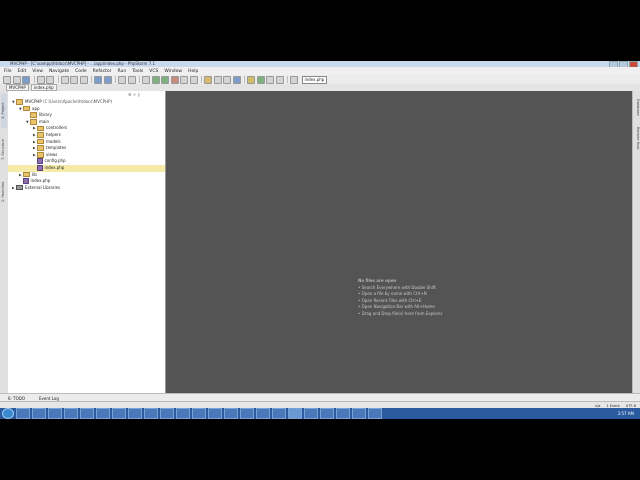 This screenshot has height=480, width=640. What do you see at coordinates (17, 87) in the screenshot?
I see `breadcrumb-item: MVCPHP` at bounding box center [17, 87].